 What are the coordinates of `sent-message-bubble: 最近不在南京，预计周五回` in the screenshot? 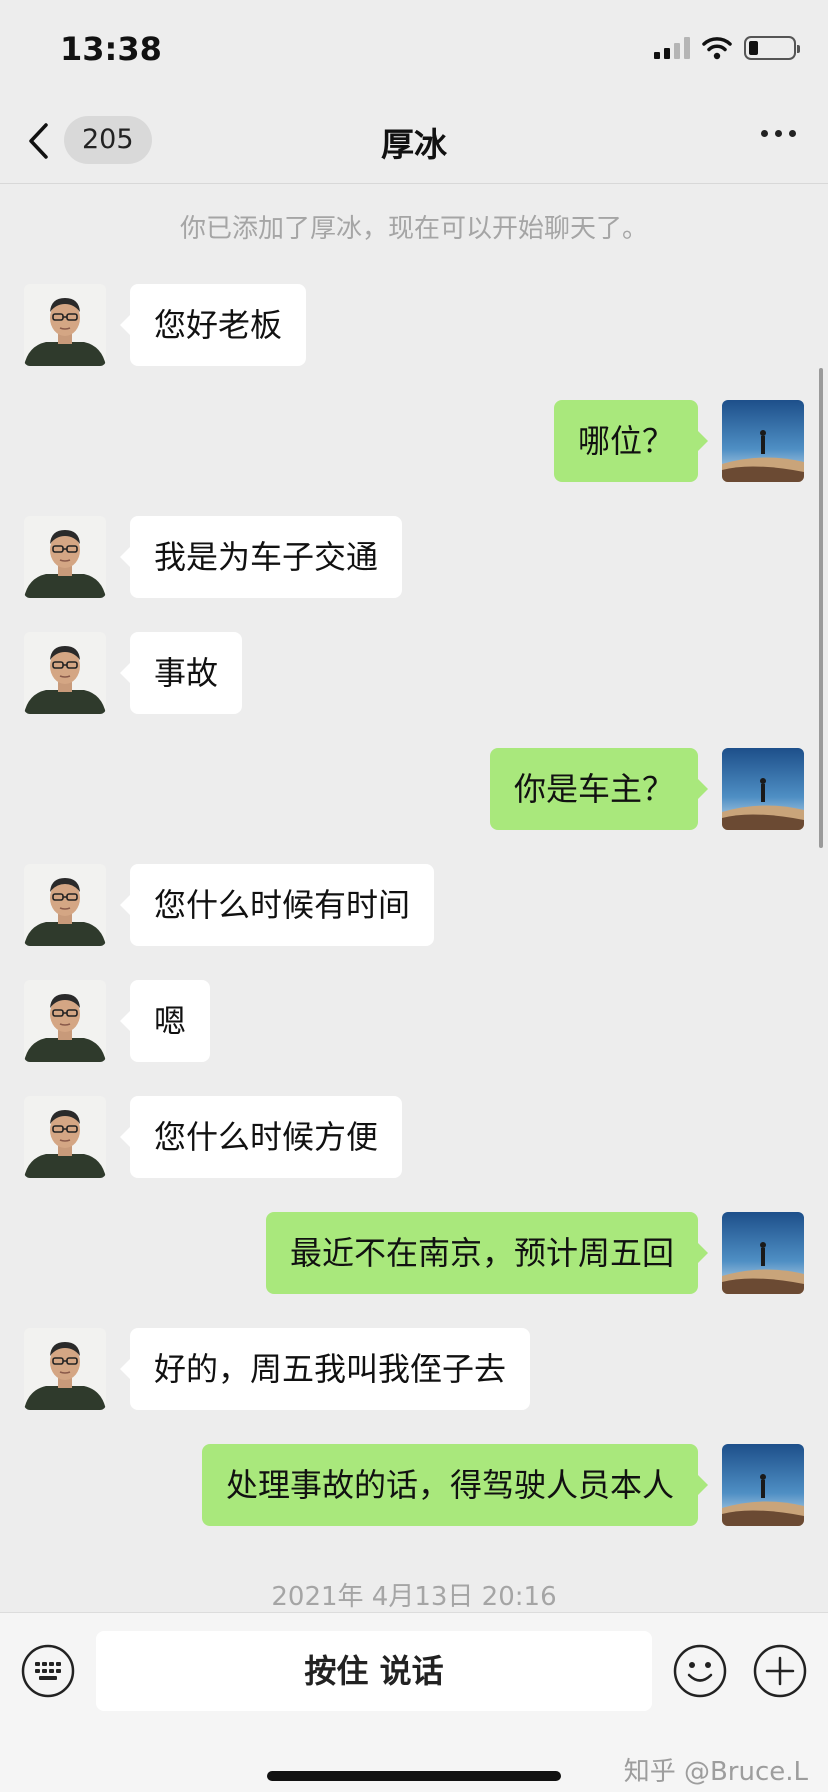 It's located at (487, 1253).